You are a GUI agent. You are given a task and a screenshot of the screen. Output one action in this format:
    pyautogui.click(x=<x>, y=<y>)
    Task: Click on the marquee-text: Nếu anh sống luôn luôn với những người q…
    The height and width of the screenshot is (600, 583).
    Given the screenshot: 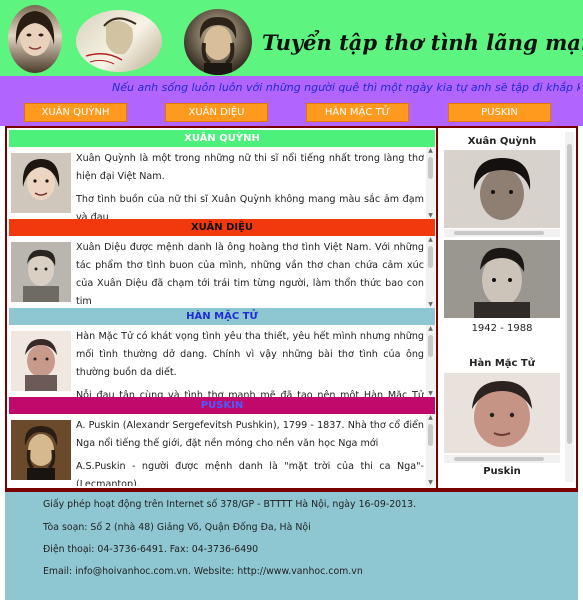 What is the action you would take?
    pyautogui.click(x=346, y=87)
    